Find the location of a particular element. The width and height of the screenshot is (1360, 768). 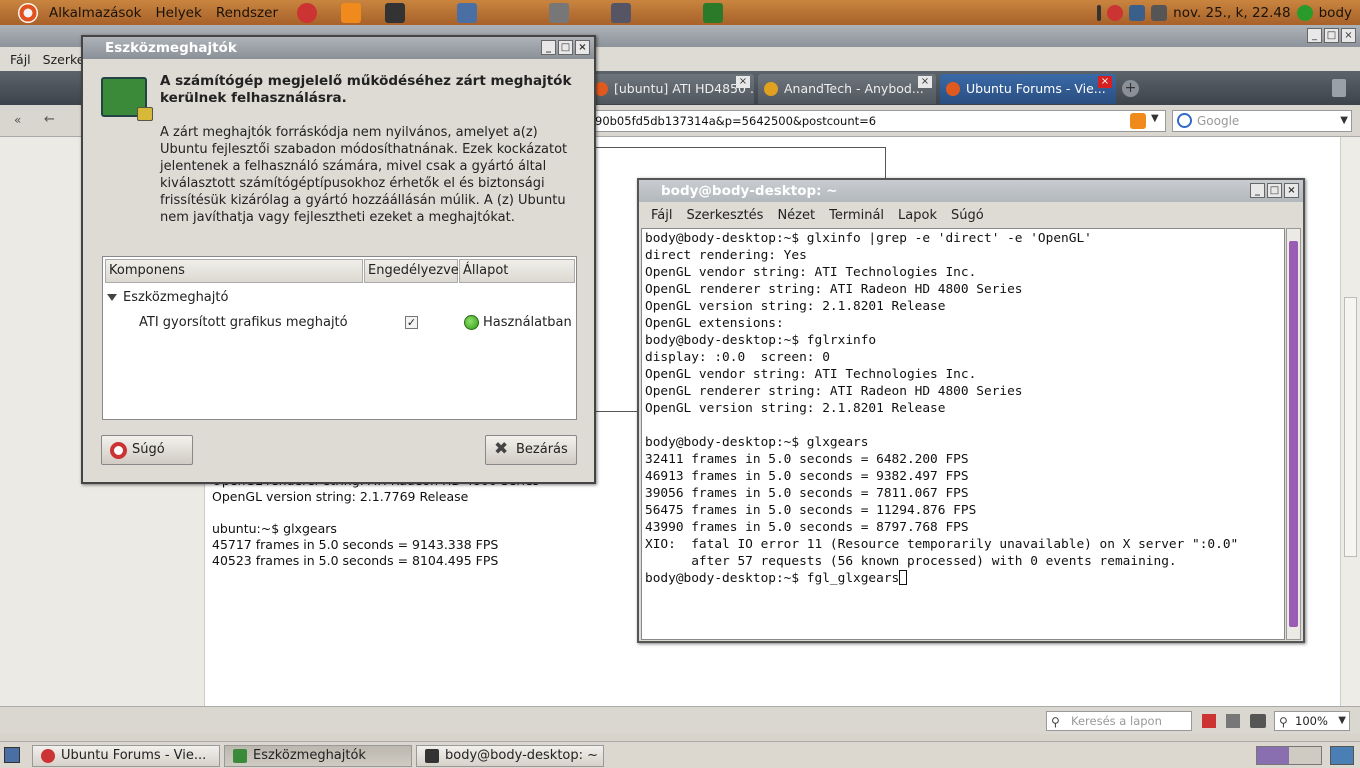

vlc-launcher-icon is located at coordinates (351, 12).